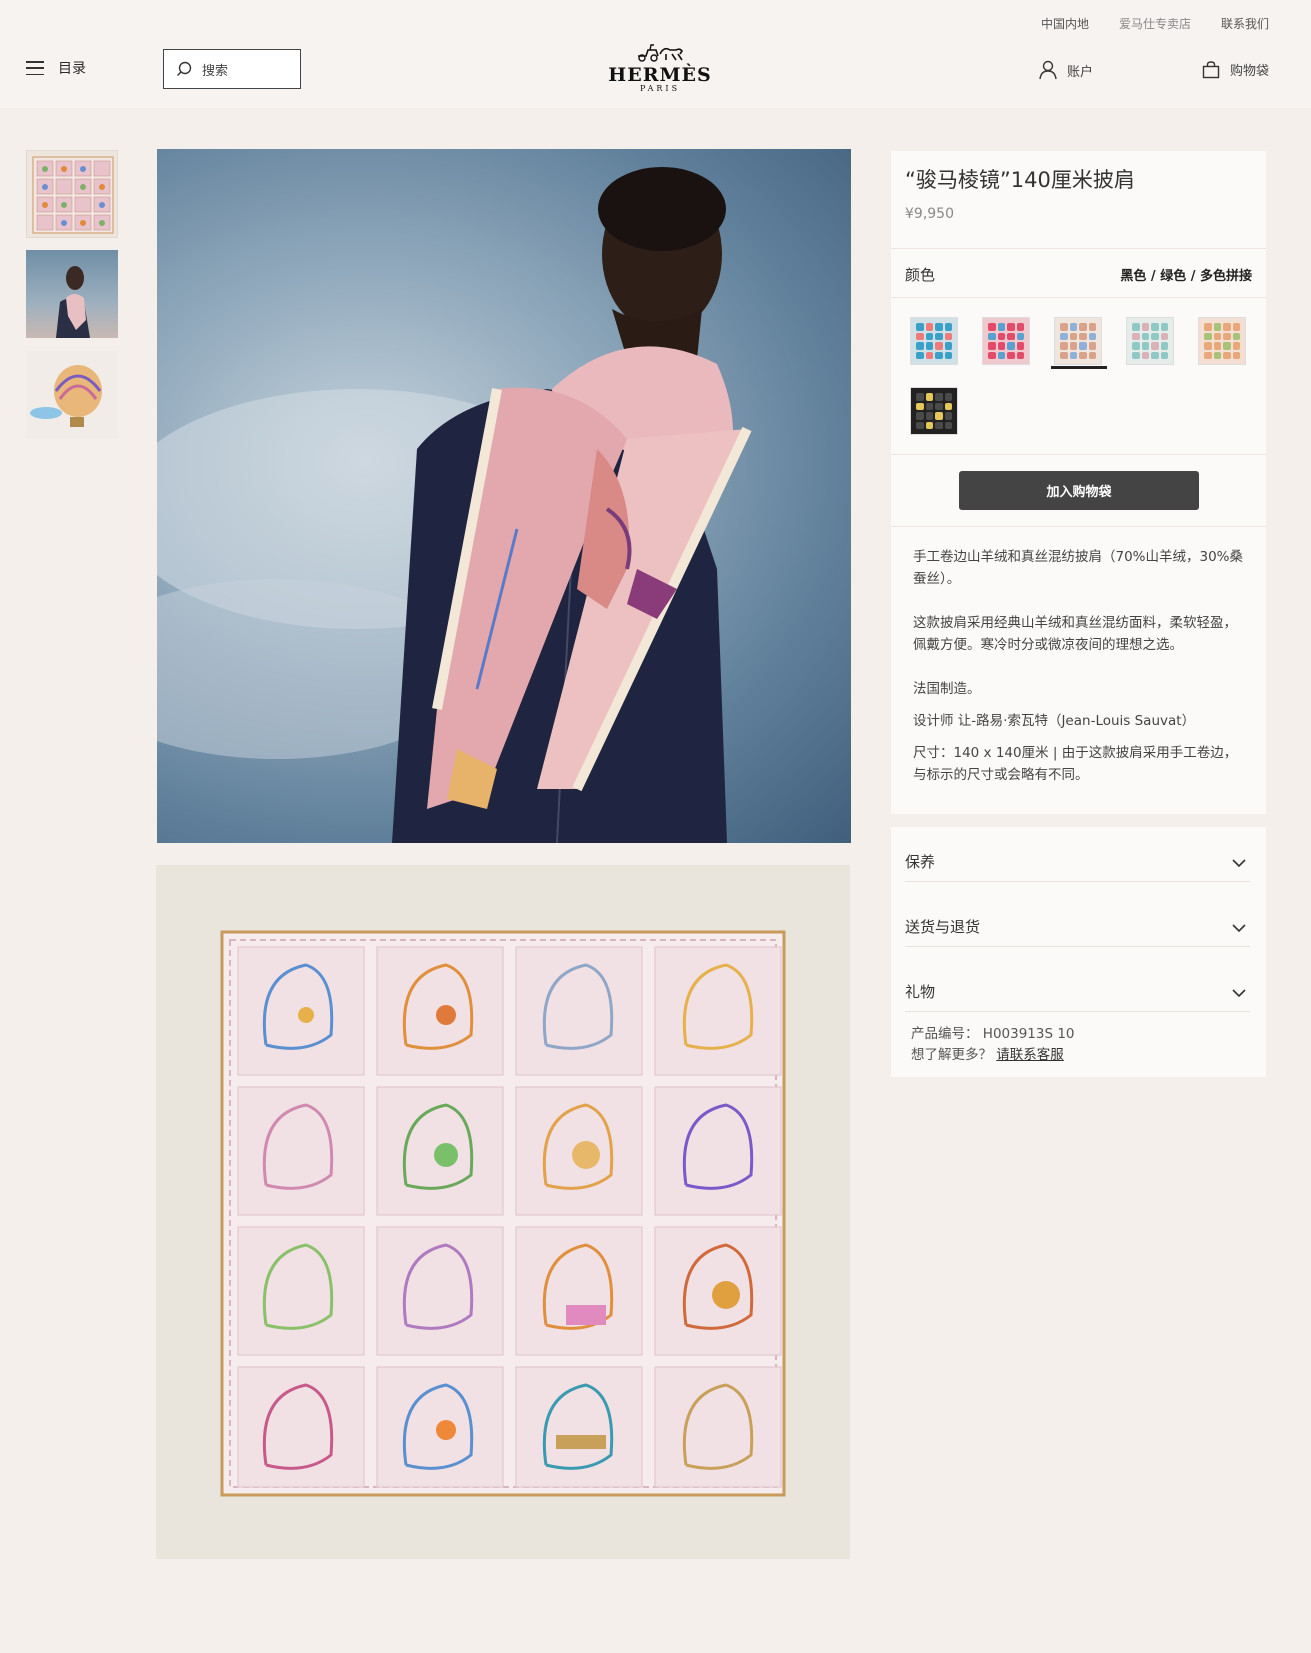 This screenshot has height=1653, width=1311. Describe the element at coordinates (1079, 490) in the screenshot. I see `add-to-cart-button: 加入购物袋` at that location.